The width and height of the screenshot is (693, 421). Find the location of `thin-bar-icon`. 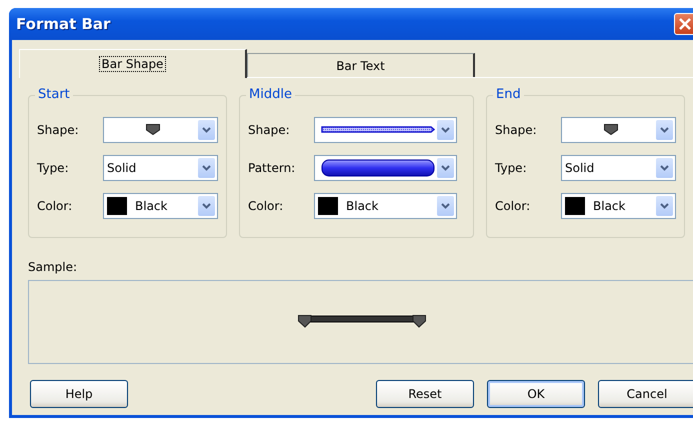

thin-bar-icon is located at coordinates (377, 129).